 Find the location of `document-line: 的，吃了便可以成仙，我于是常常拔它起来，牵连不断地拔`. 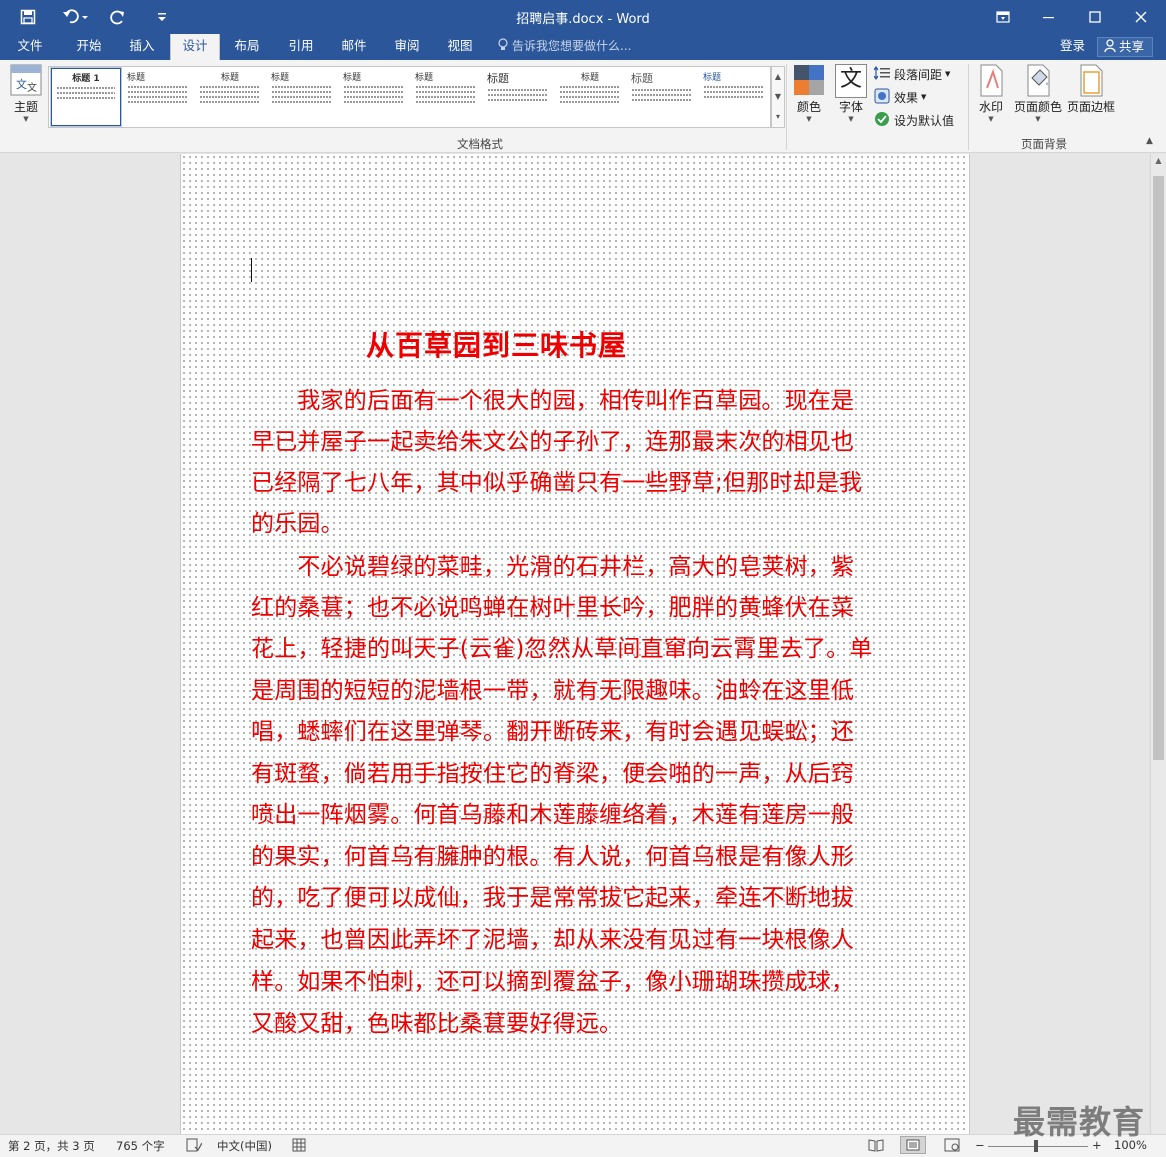

document-line: 的，吃了便可以成仙，我于是常常拔它起来，牵连不断地拔 is located at coordinates (553, 898).